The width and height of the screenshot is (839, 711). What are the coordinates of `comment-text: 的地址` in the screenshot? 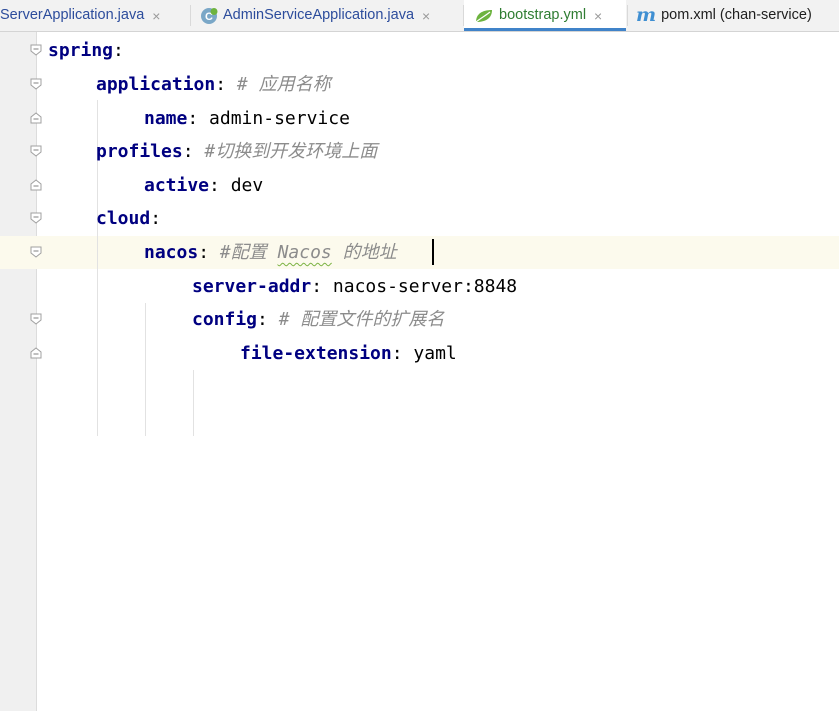 It's located at (364, 252).